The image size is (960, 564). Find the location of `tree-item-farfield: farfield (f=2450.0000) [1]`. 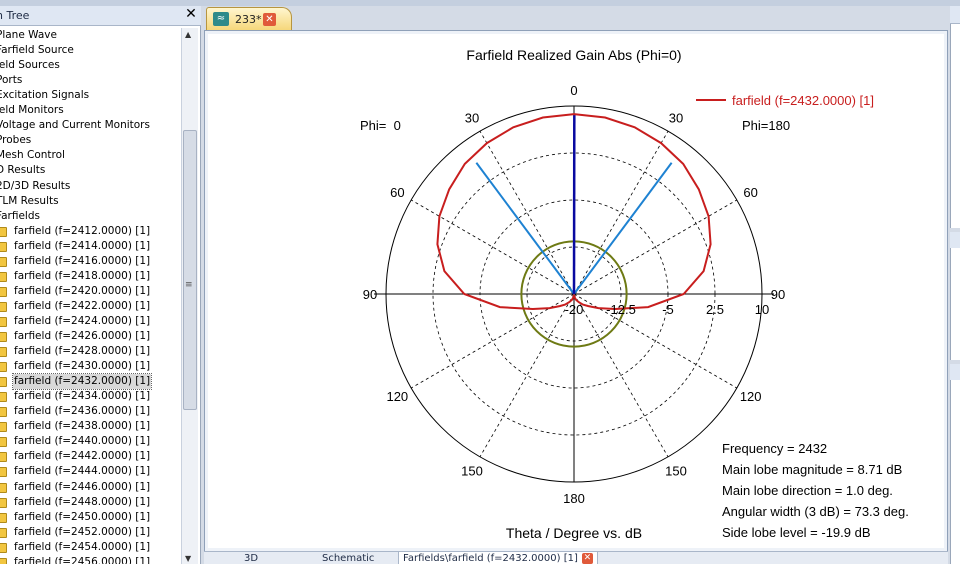

tree-item-farfield: farfield (f=2450.0000) [1] is located at coordinates (90, 517).